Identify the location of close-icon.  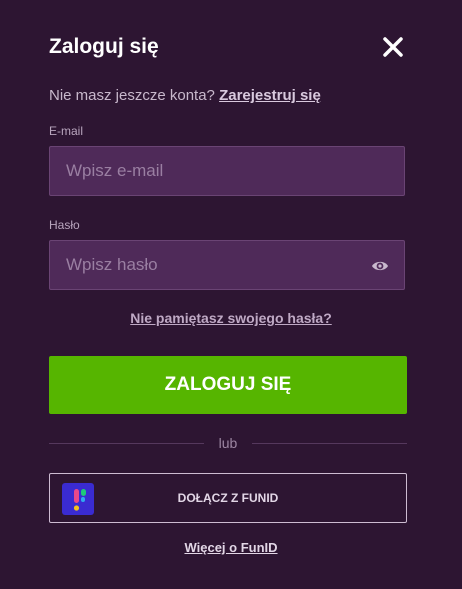
(393, 47).